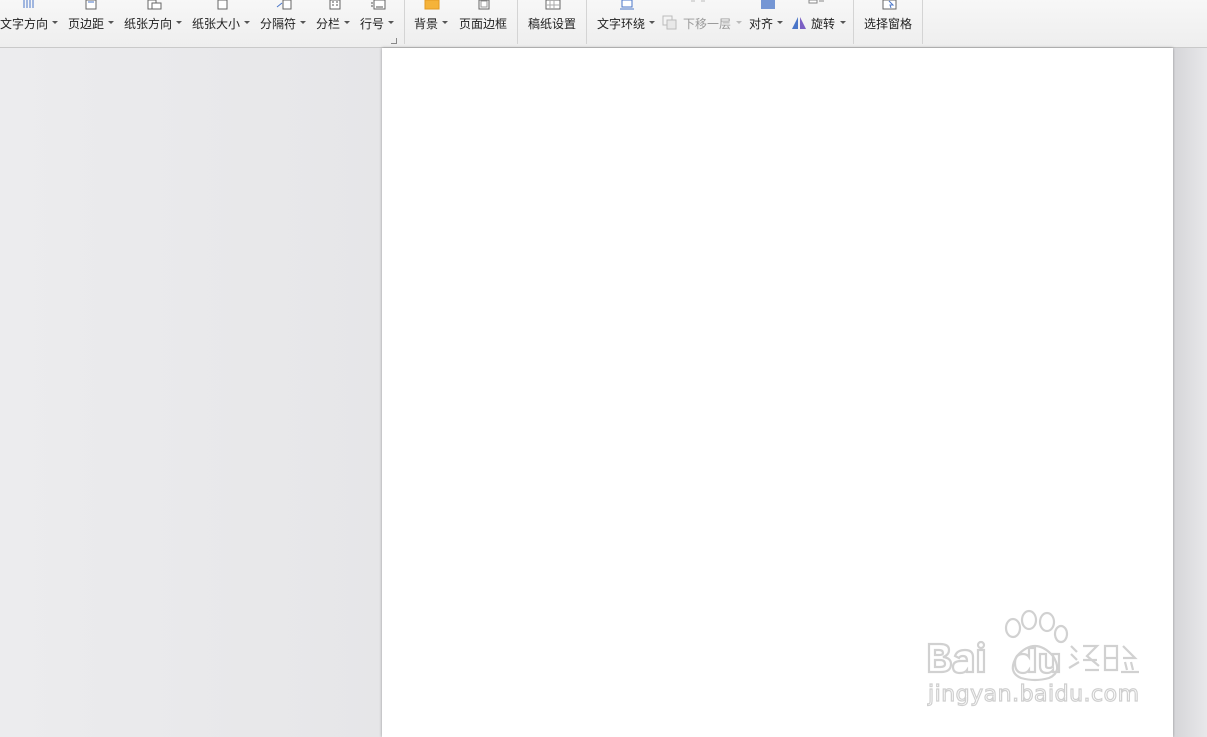 The width and height of the screenshot is (1207, 737). What do you see at coordinates (148, 24) in the screenshot?
I see `orientation-label: 纸张方向` at bounding box center [148, 24].